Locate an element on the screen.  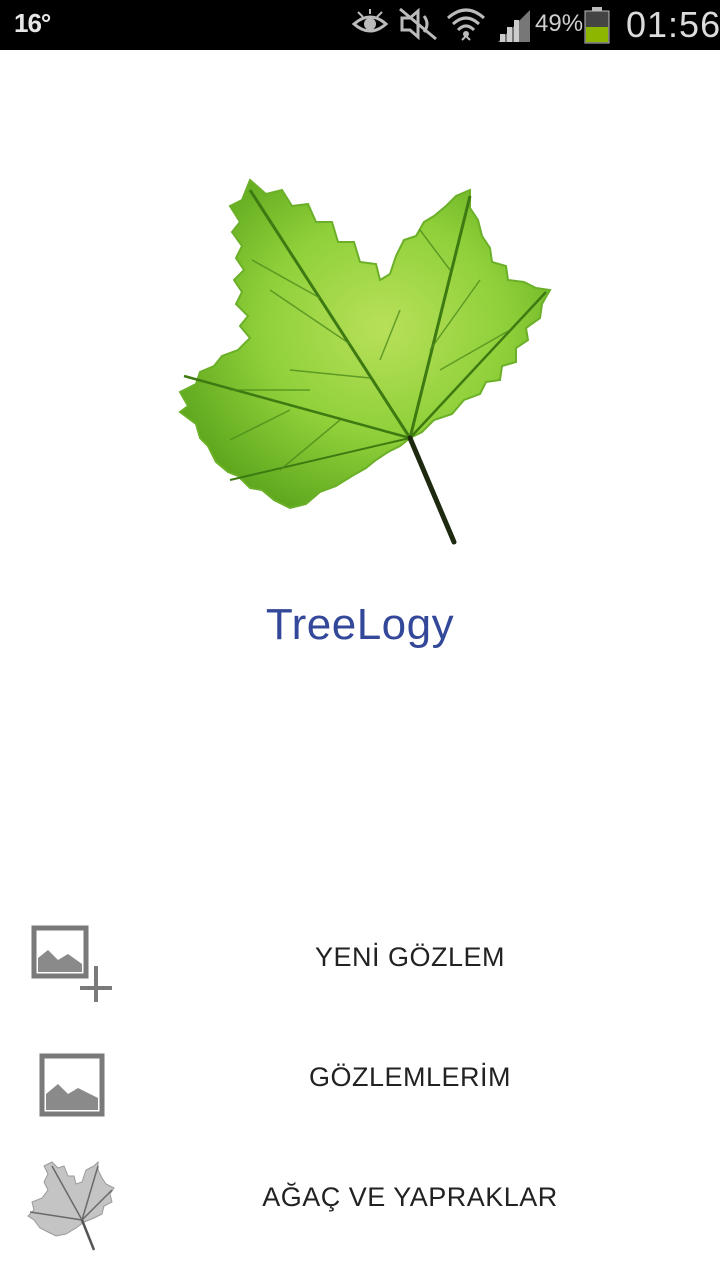
status-bar: 16° 49% 01:56 is located at coordinates (360, 25).